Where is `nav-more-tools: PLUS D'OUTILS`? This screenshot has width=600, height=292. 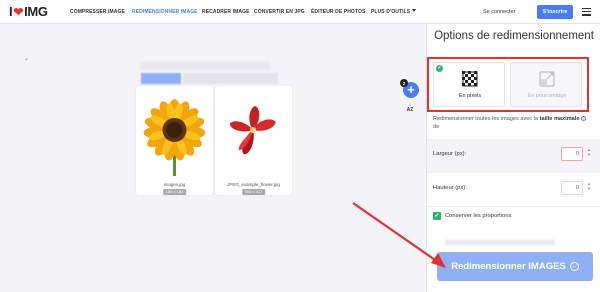 nav-more-tools: PLUS D'OUTILS is located at coordinates (394, 12).